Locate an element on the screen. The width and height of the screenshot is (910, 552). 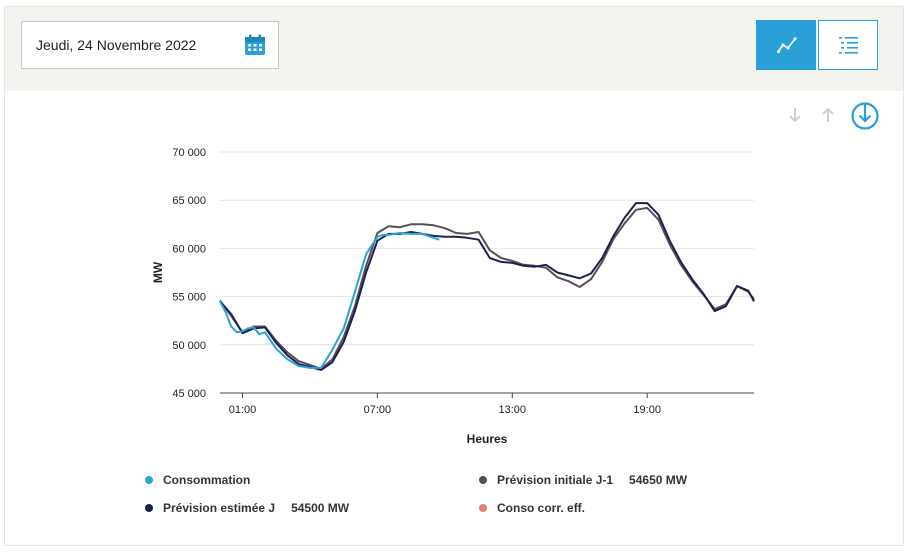
y-tick-label: 65 000 is located at coordinates (189, 201).